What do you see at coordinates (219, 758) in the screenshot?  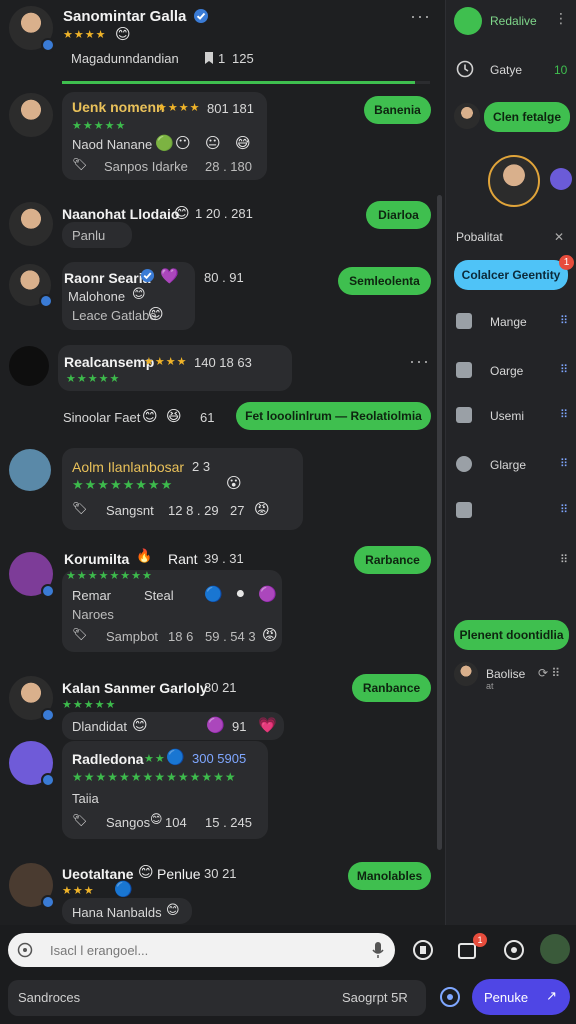 I see `message-numbers: 300 5905` at bounding box center [219, 758].